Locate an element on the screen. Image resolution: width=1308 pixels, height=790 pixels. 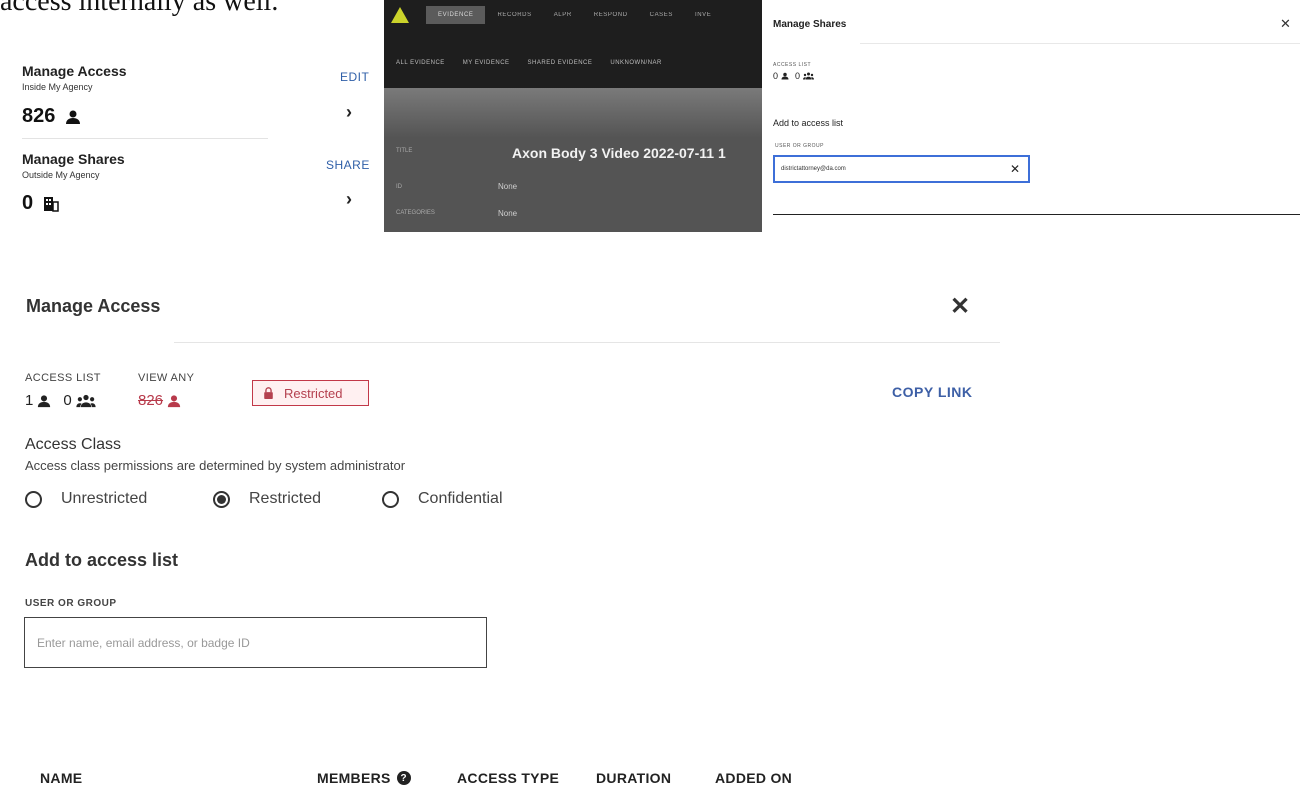
manage-access-heading: Manage Access is located at coordinates (74, 71).